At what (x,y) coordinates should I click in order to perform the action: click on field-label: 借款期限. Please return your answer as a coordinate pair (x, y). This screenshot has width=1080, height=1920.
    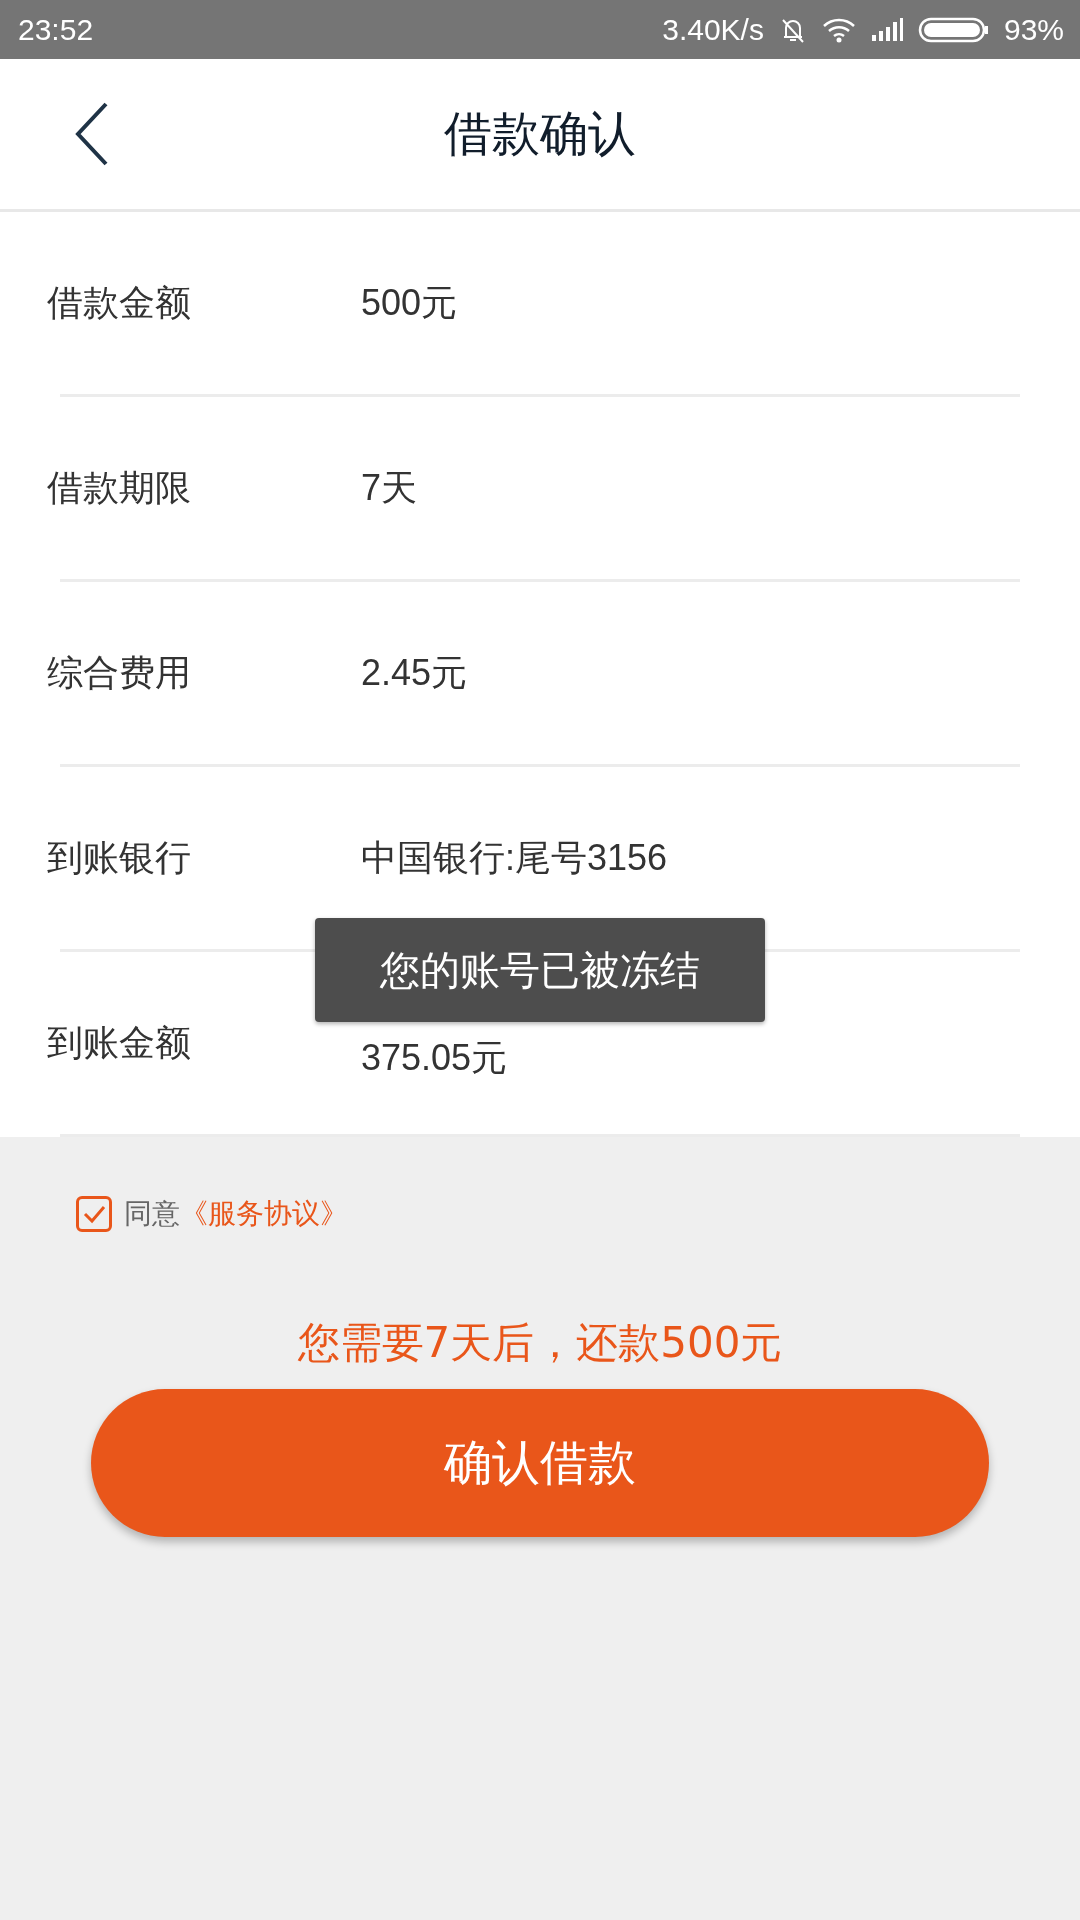
    Looking at the image, I should click on (119, 487).